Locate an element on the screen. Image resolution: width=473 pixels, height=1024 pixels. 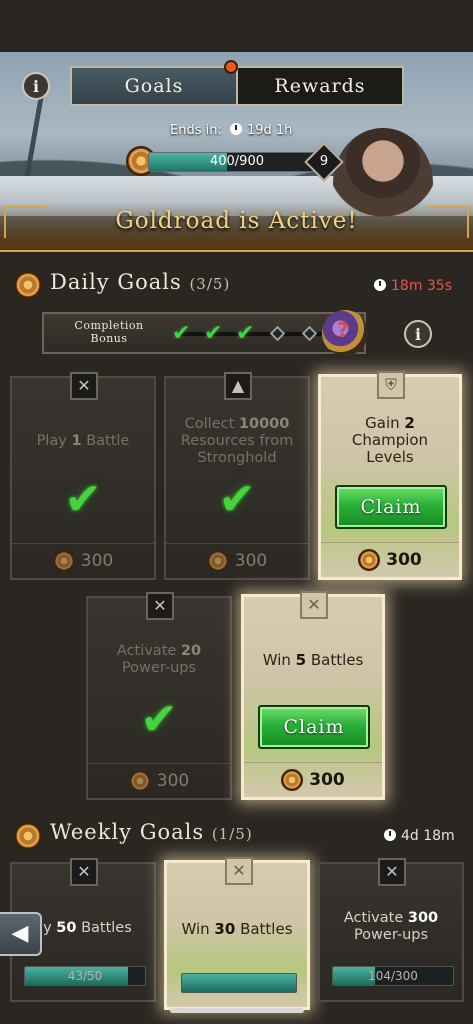
weekly-progress-text: 43/50 is located at coordinates (85, 976).